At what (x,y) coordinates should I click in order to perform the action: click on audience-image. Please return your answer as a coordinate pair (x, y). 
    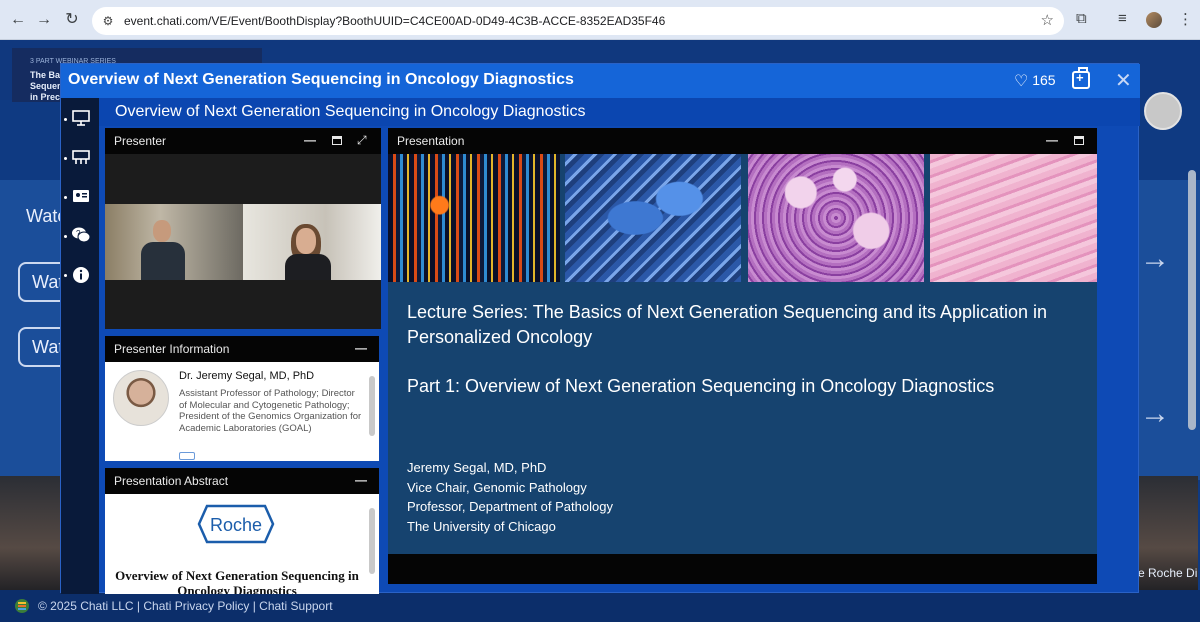
    Looking at the image, I should click on (30, 536).